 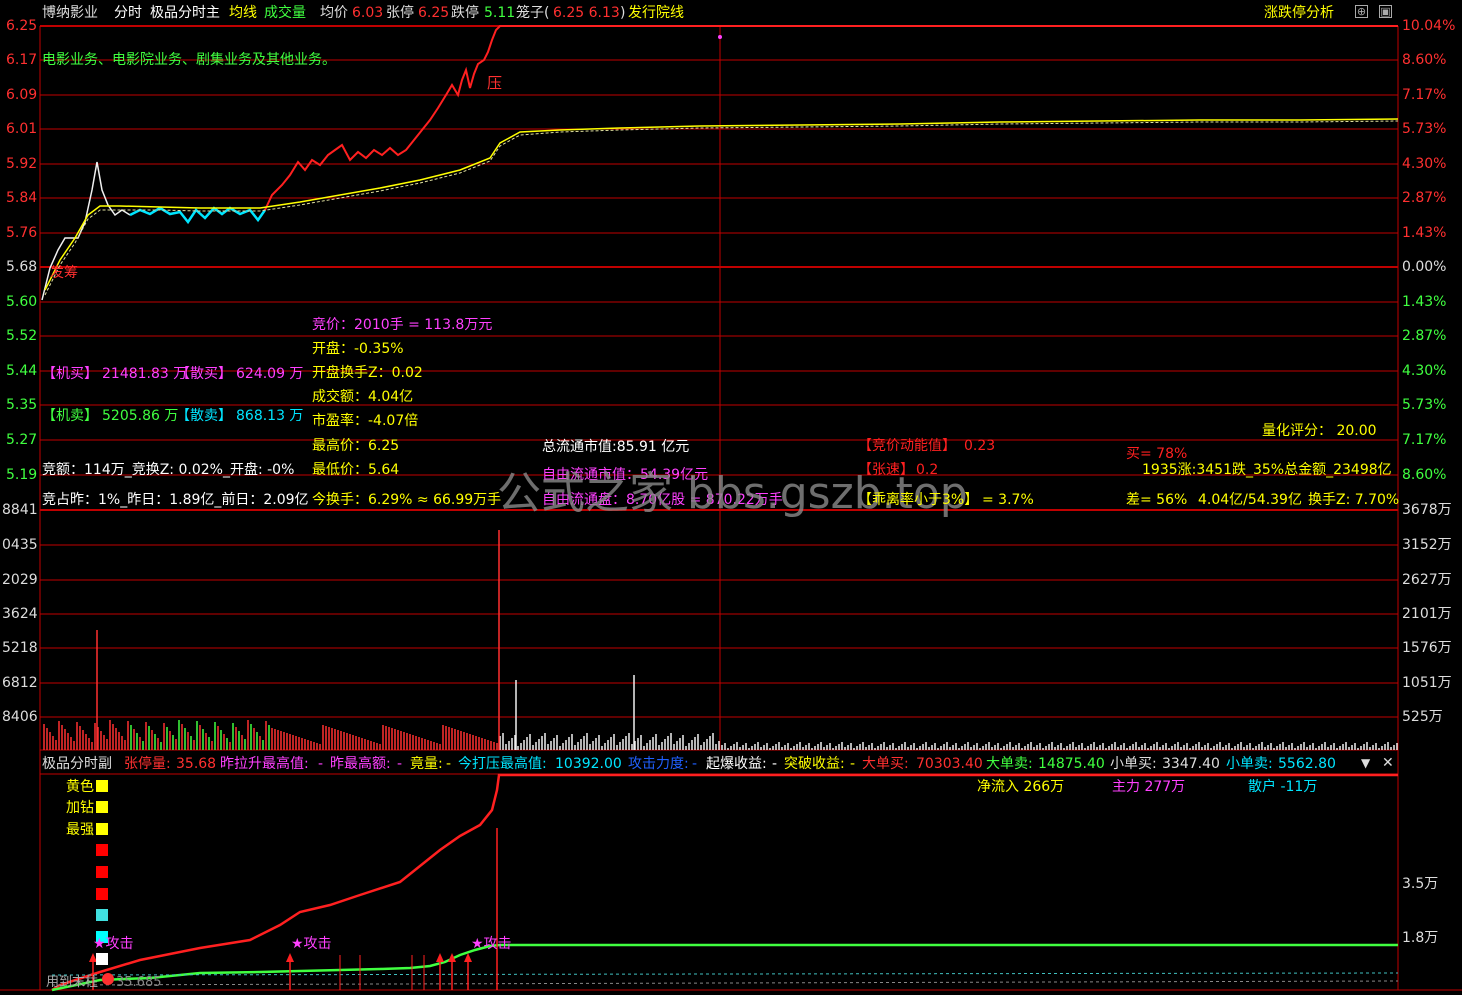 What do you see at coordinates (102, 829) in the screenshot?
I see `legend-square-strong` at bounding box center [102, 829].